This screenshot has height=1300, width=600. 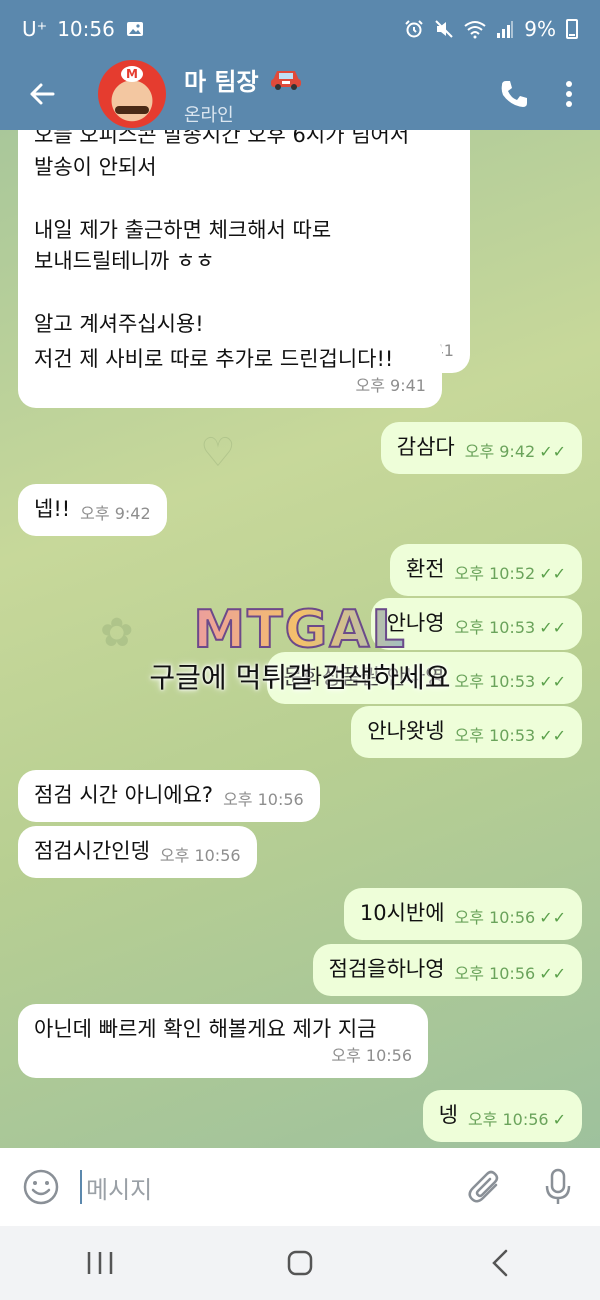 What do you see at coordinates (406, 731) in the screenshot?
I see `message-text: 안나왓넹` at bounding box center [406, 731].